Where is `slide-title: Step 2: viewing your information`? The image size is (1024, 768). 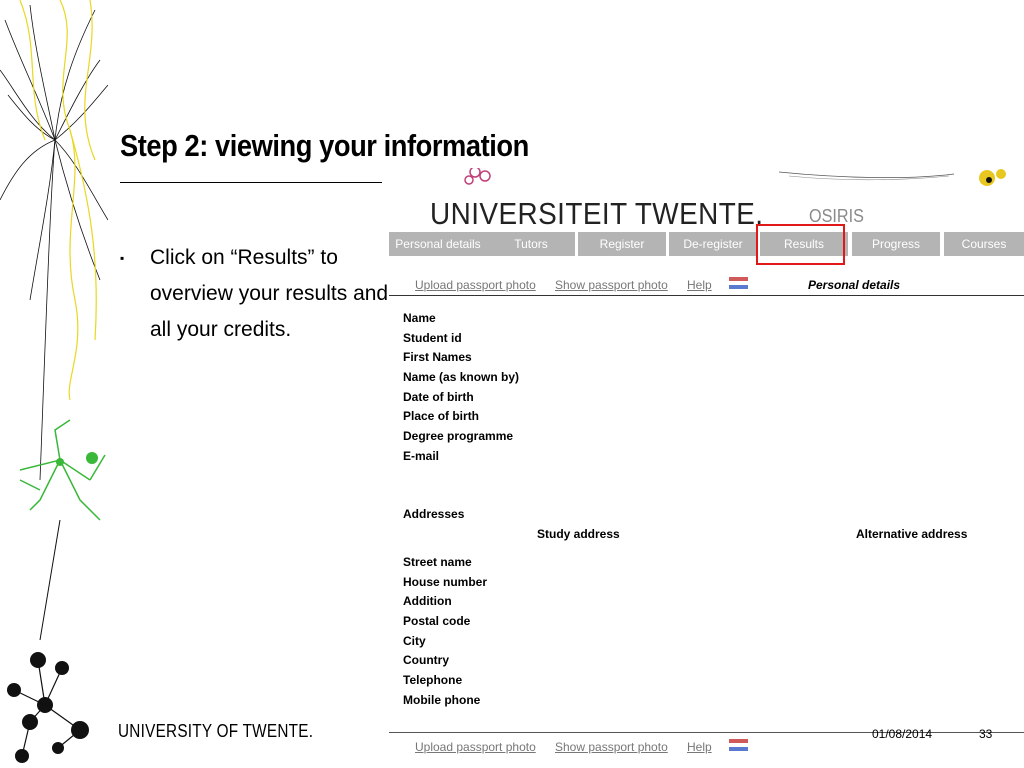 slide-title: Step 2: viewing your information is located at coordinates (324, 145).